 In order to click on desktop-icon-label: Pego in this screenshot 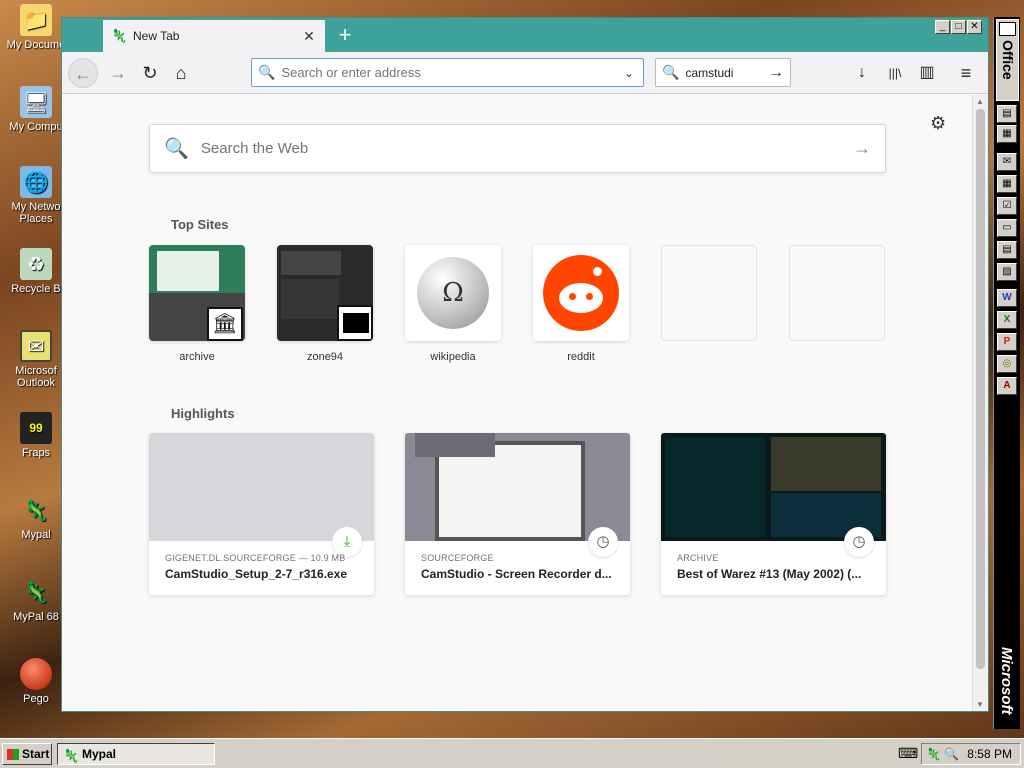, I will do `click(36, 699)`.